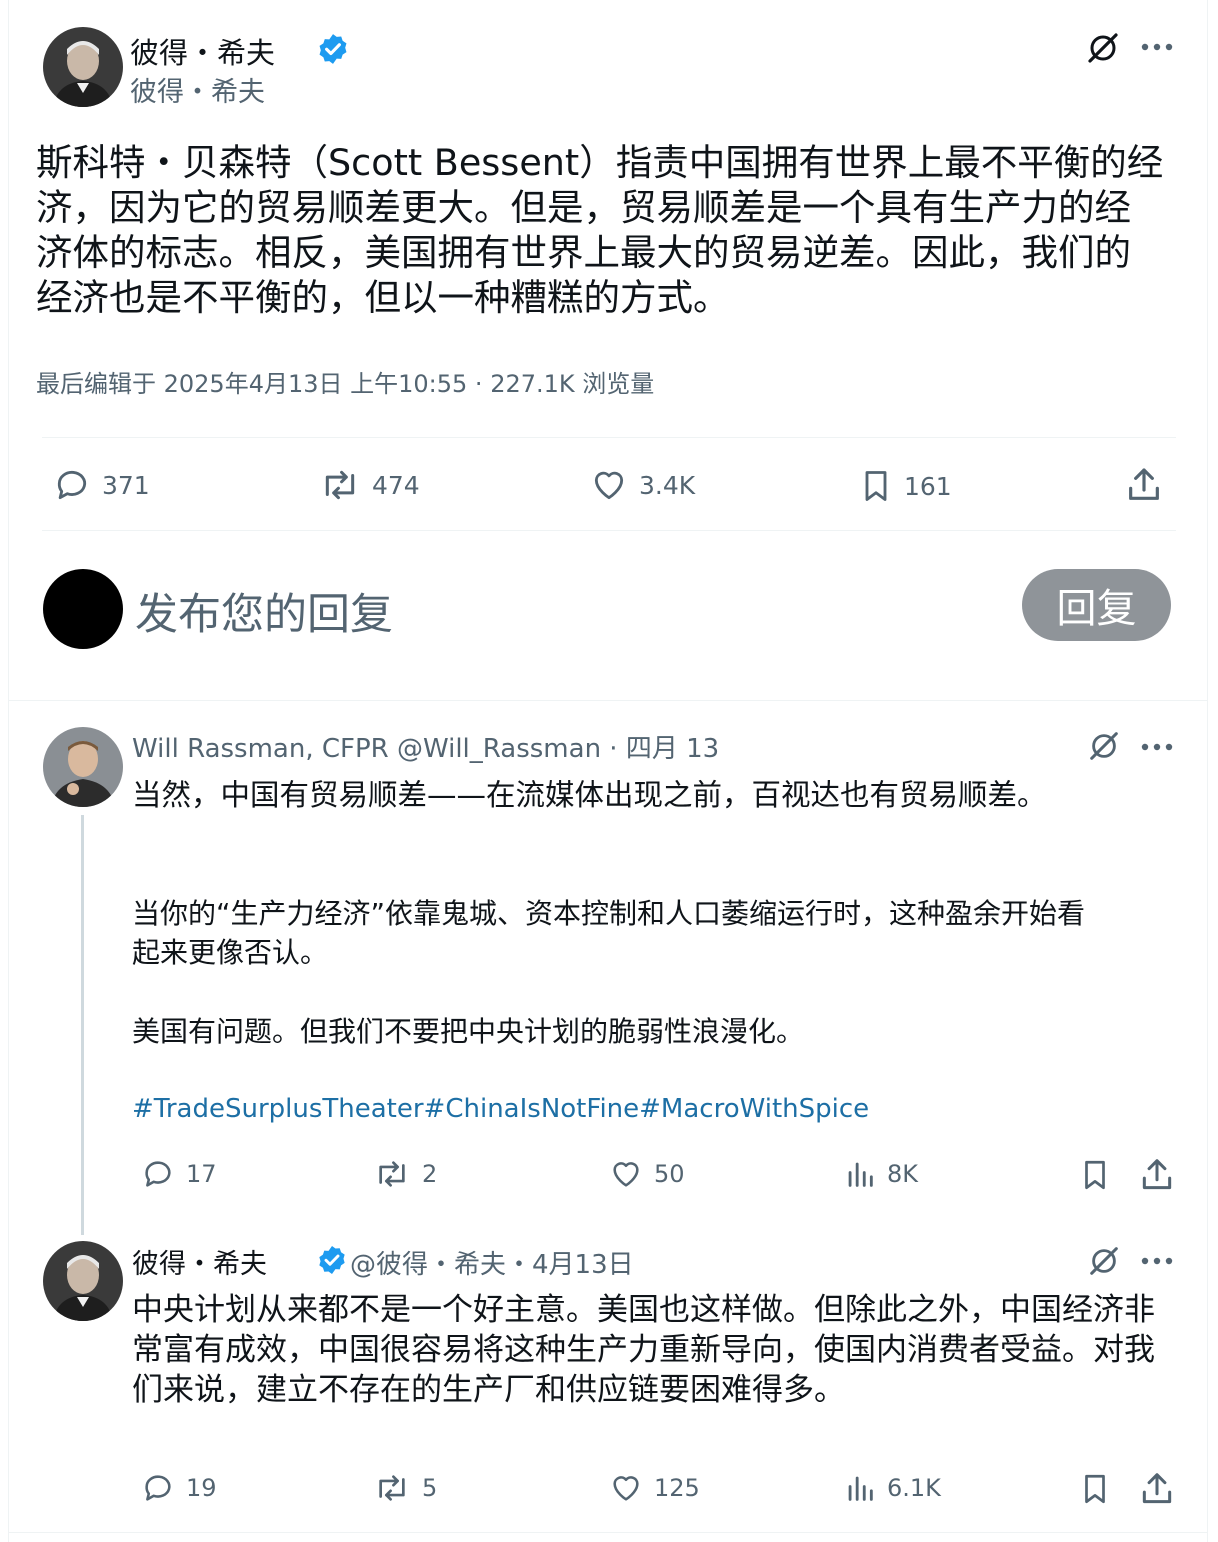  Describe the element at coordinates (82, 1025) in the screenshot. I see `thread-connector` at that location.